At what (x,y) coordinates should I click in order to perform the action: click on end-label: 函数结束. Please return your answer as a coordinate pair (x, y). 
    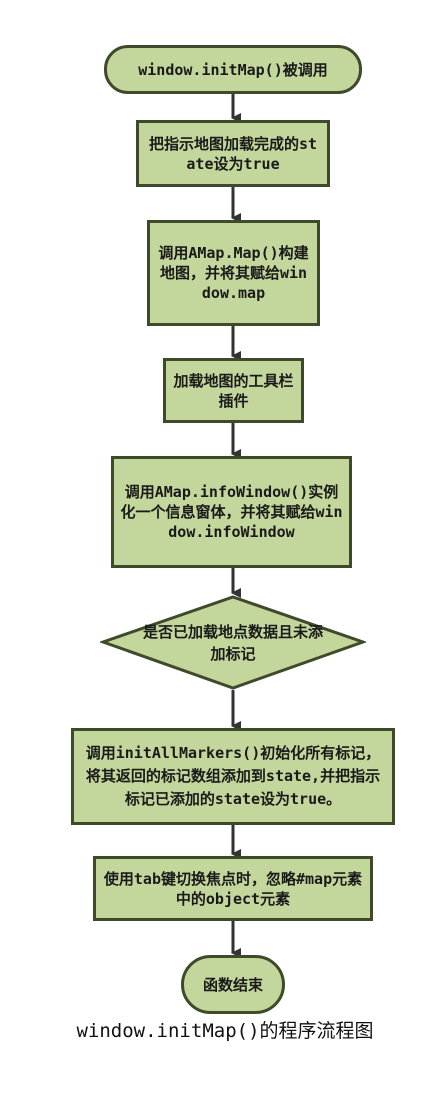
    Looking at the image, I should click on (232, 984).